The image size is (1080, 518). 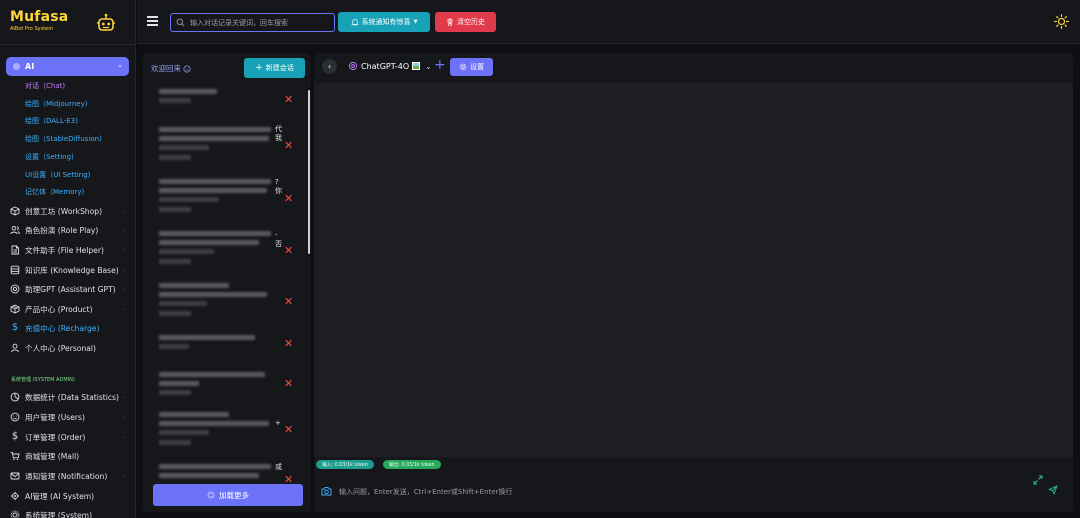 What do you see at coordinates (62, 230) in the screenshot?
I see `sidebar-item-label: 角色扮演 (Role Play)` at bounding box center [62, 230].